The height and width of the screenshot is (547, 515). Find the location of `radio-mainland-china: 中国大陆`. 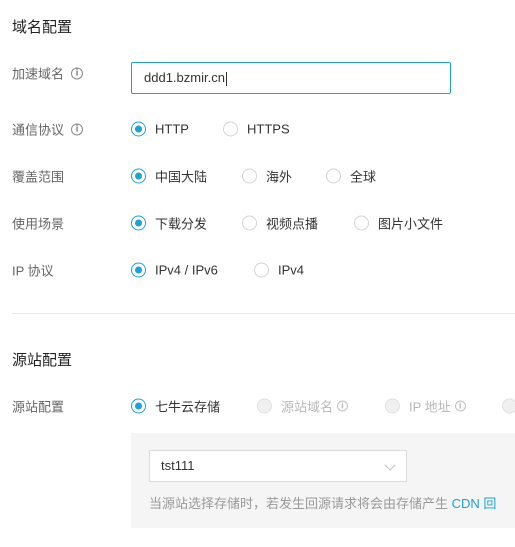

radio-mainland-china: 中国大陆 is located at coordinates (169, 176).